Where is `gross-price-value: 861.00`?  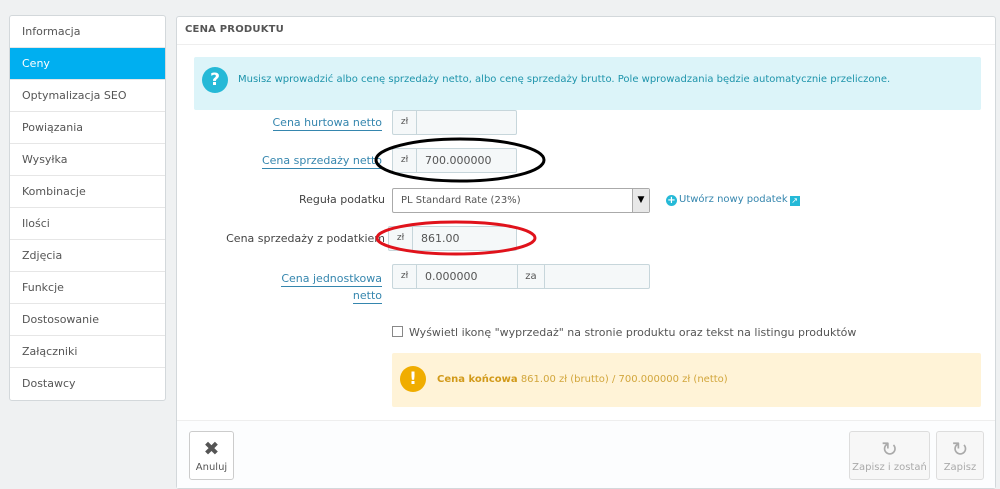
gross-price-value: 861.00 is located at coordinates (464, 238).